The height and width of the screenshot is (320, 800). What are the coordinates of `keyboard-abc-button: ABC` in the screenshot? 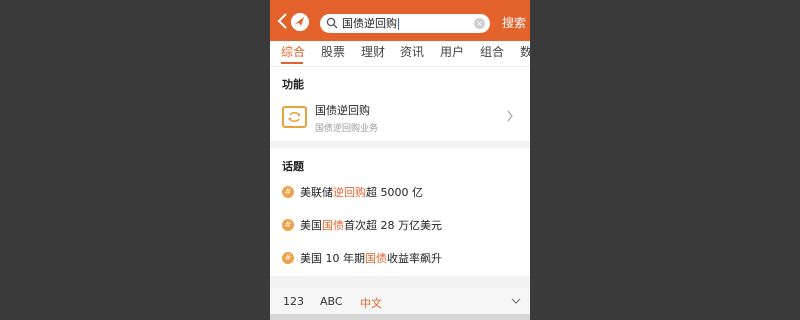 It's located at (331, 301).